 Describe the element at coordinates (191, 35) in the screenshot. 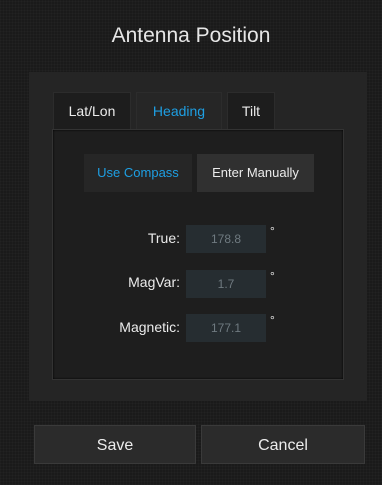

I see `dialog-title: Antenna Position` at that location.